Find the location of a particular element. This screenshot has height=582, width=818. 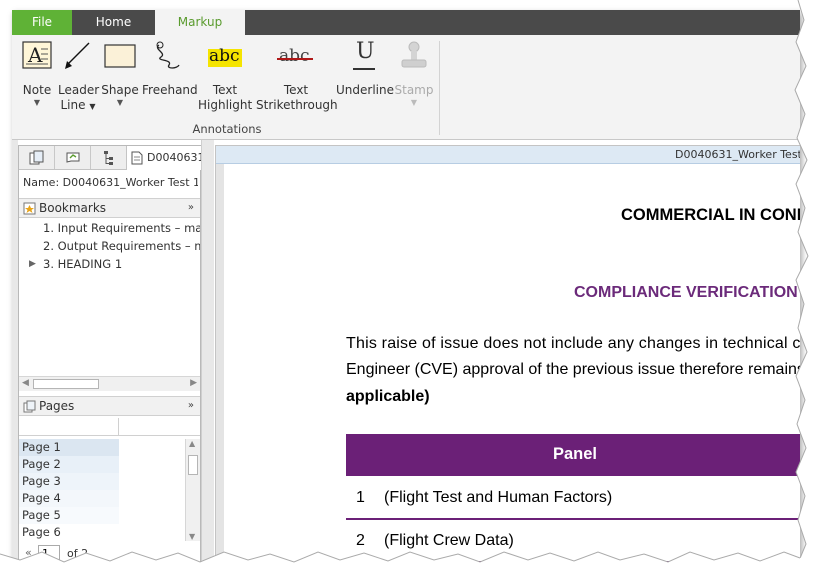

note-button: A Note ▼ is located at coordinates (37, 79).